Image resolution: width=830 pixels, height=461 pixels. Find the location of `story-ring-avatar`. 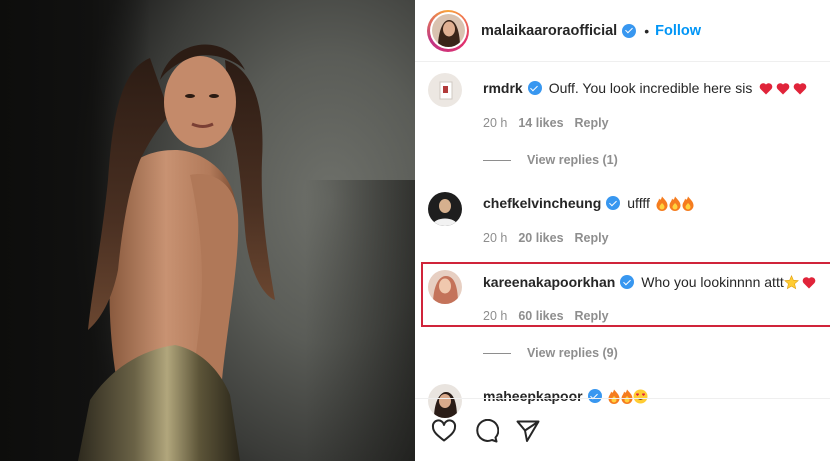

story-ring-avatar is located at coordinates (448, 30).